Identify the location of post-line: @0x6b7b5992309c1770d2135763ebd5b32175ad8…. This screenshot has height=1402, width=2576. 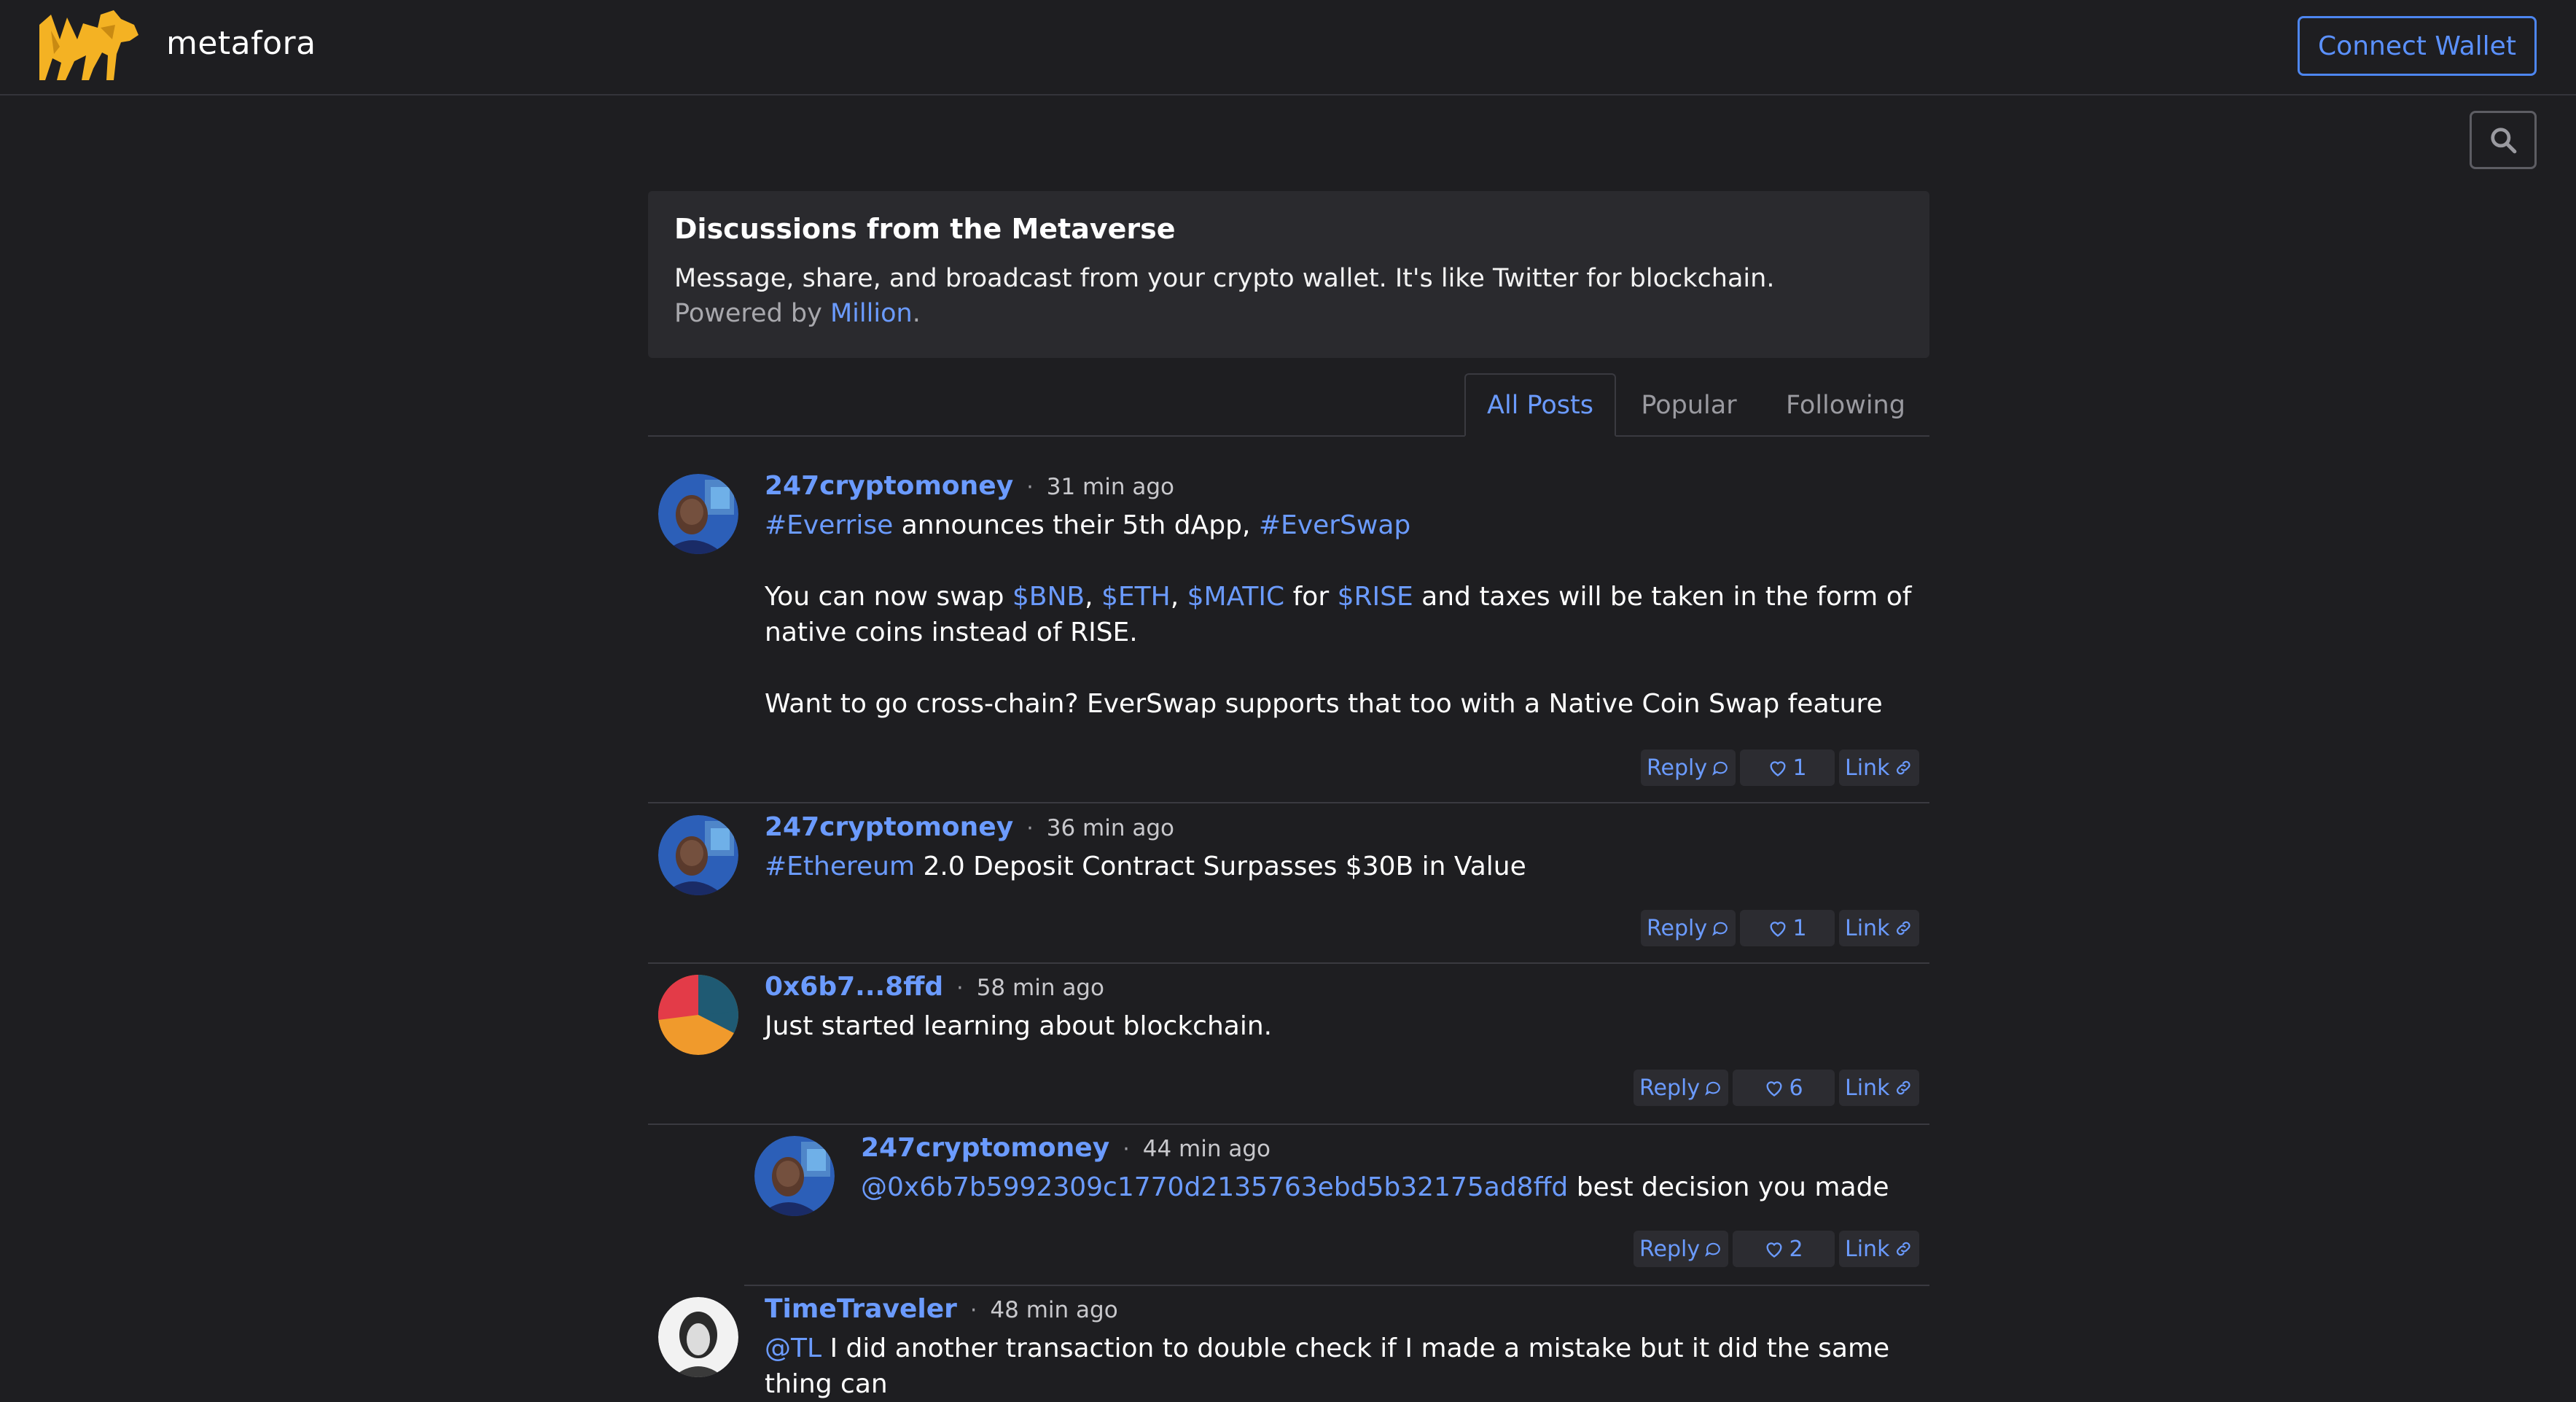
(1388, 1187).